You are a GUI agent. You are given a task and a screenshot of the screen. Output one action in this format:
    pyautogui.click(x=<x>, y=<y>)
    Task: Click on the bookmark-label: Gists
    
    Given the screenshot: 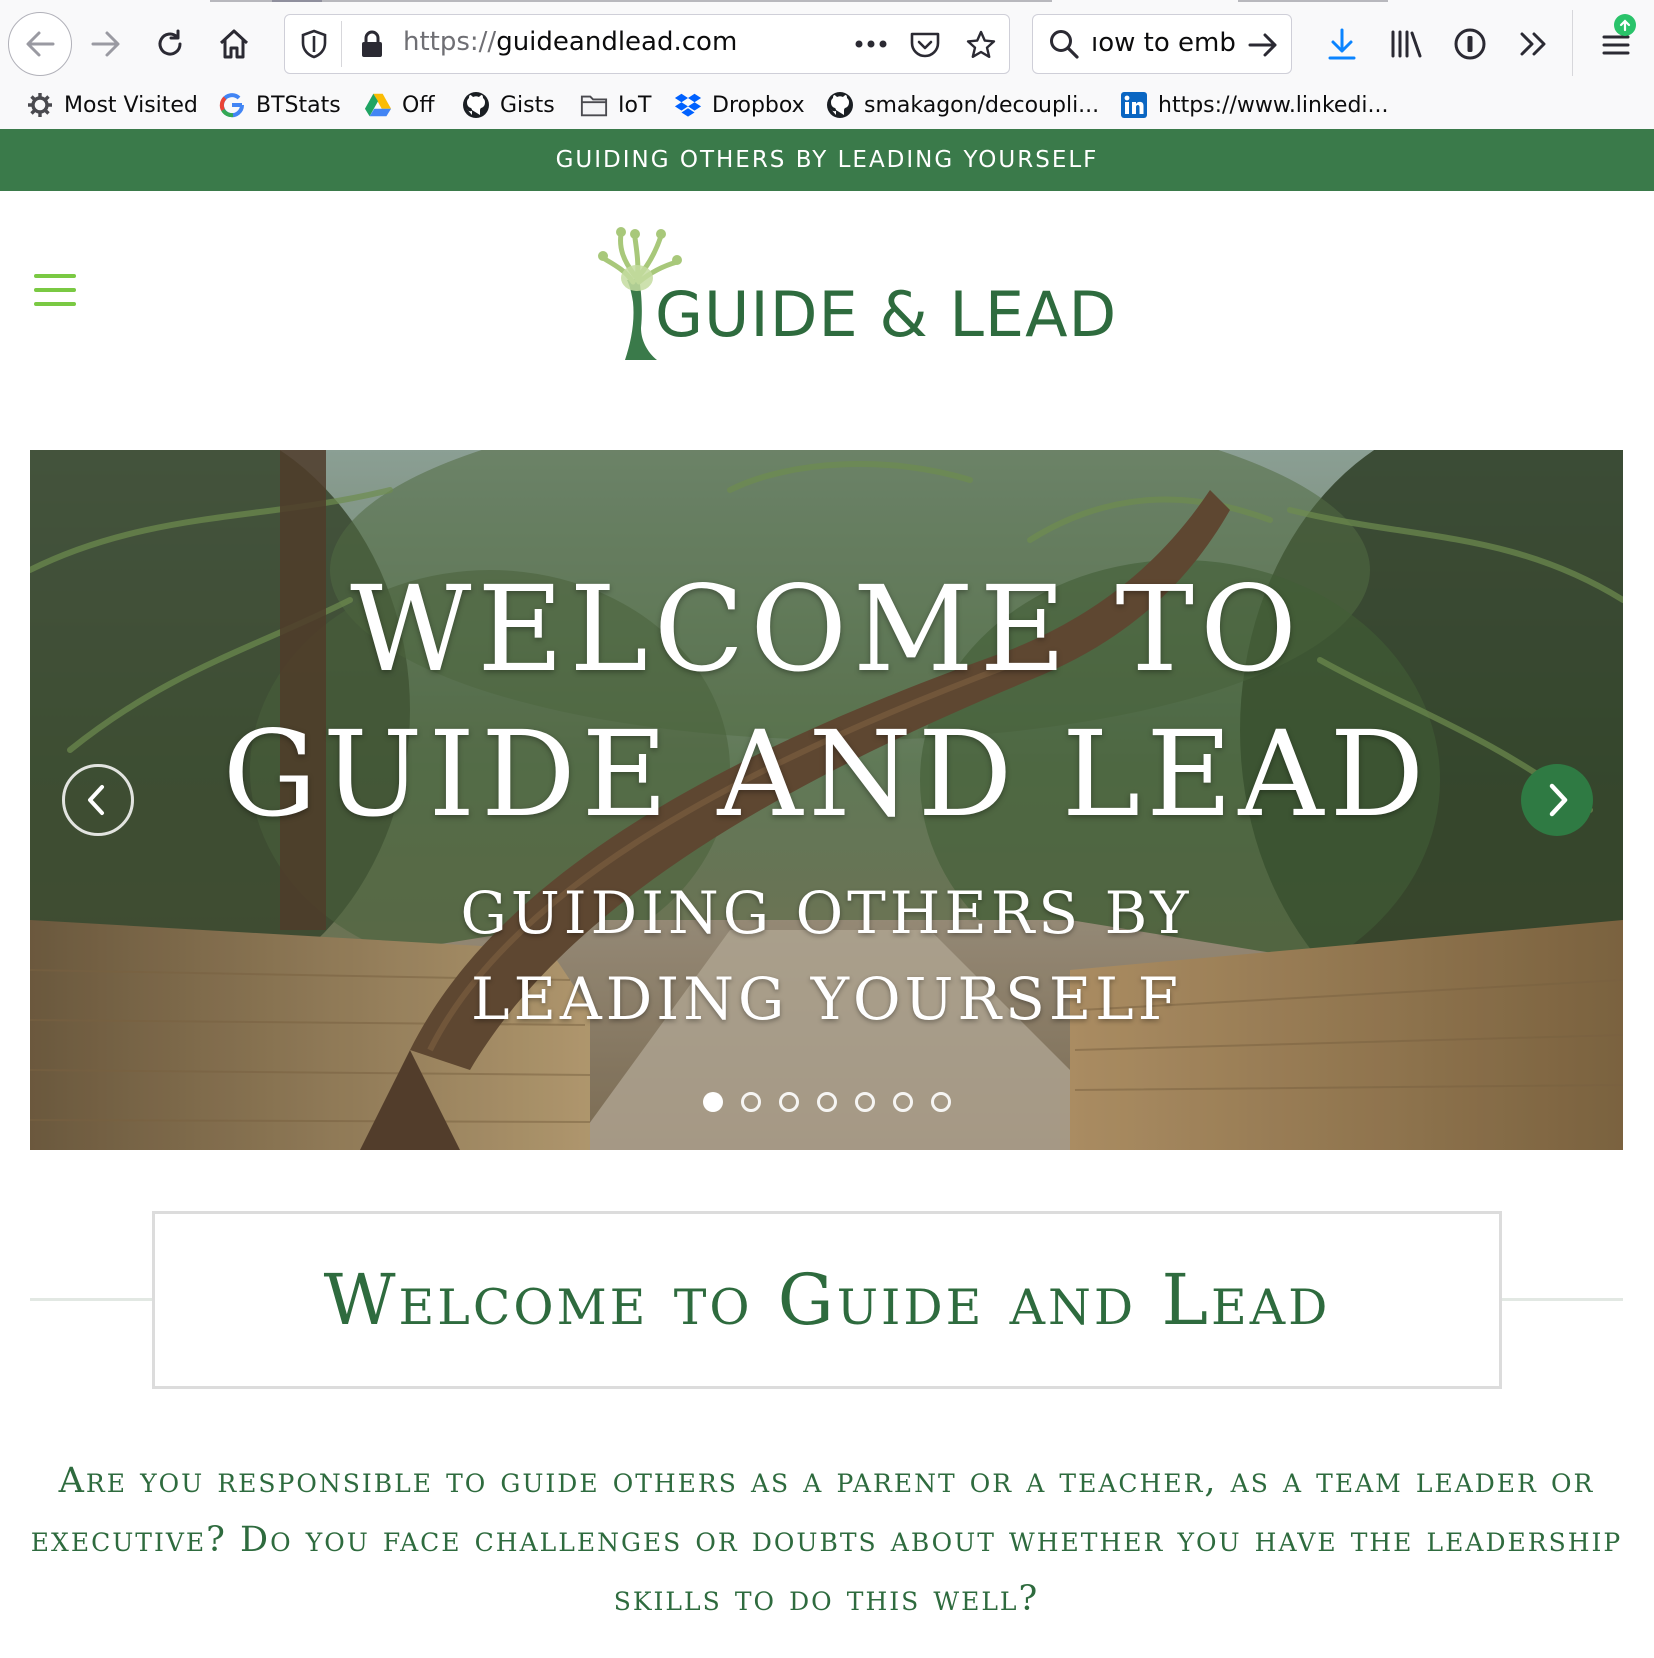 What is the action you would take?
    pyautogui.click(x=527, y=105)
    